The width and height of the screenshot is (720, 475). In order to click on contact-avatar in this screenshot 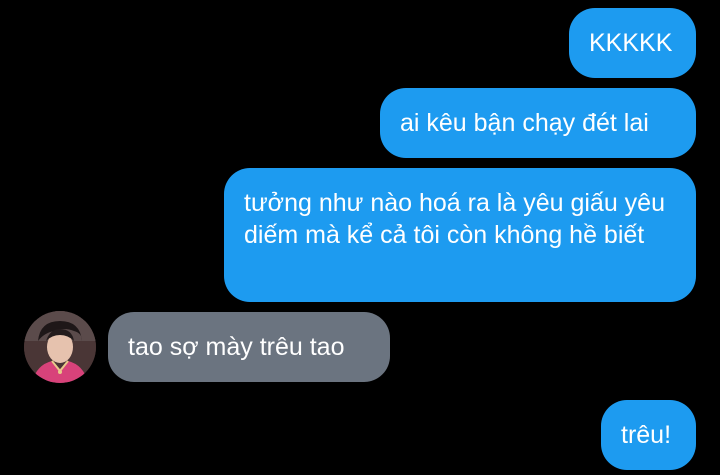, I will do `click(60, 347)`.